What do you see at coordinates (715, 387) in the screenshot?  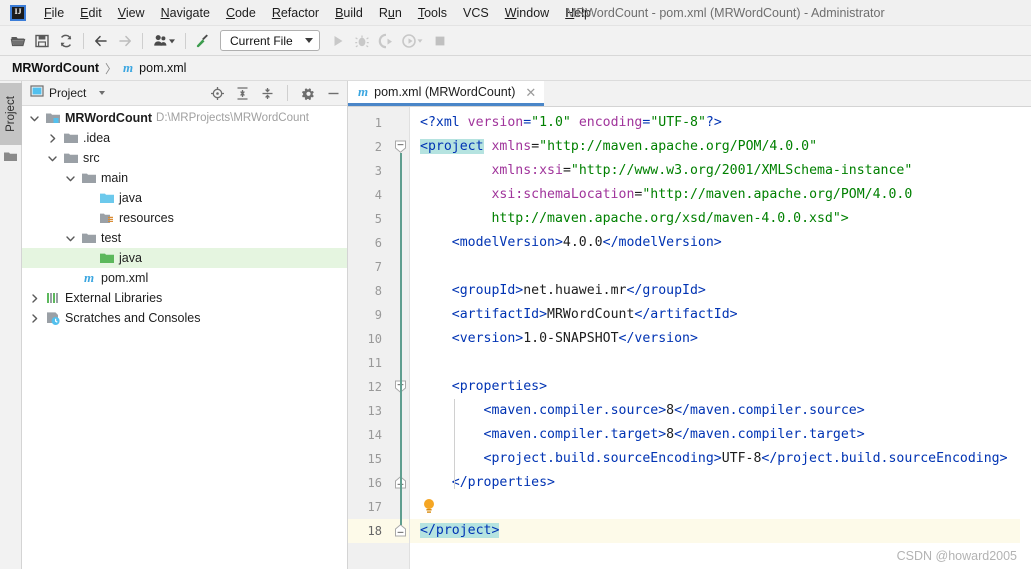 I see `code-line: <properties>` at bounding box center [715, 387].